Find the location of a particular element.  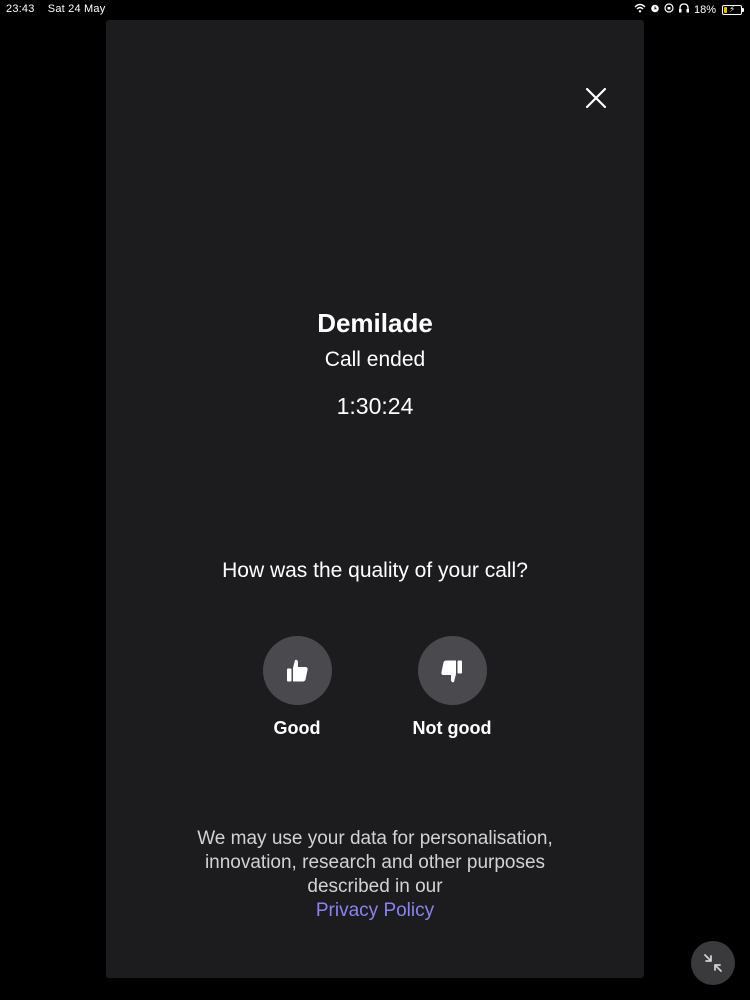

call-status: Call ended is located at coordinates (375, 359).